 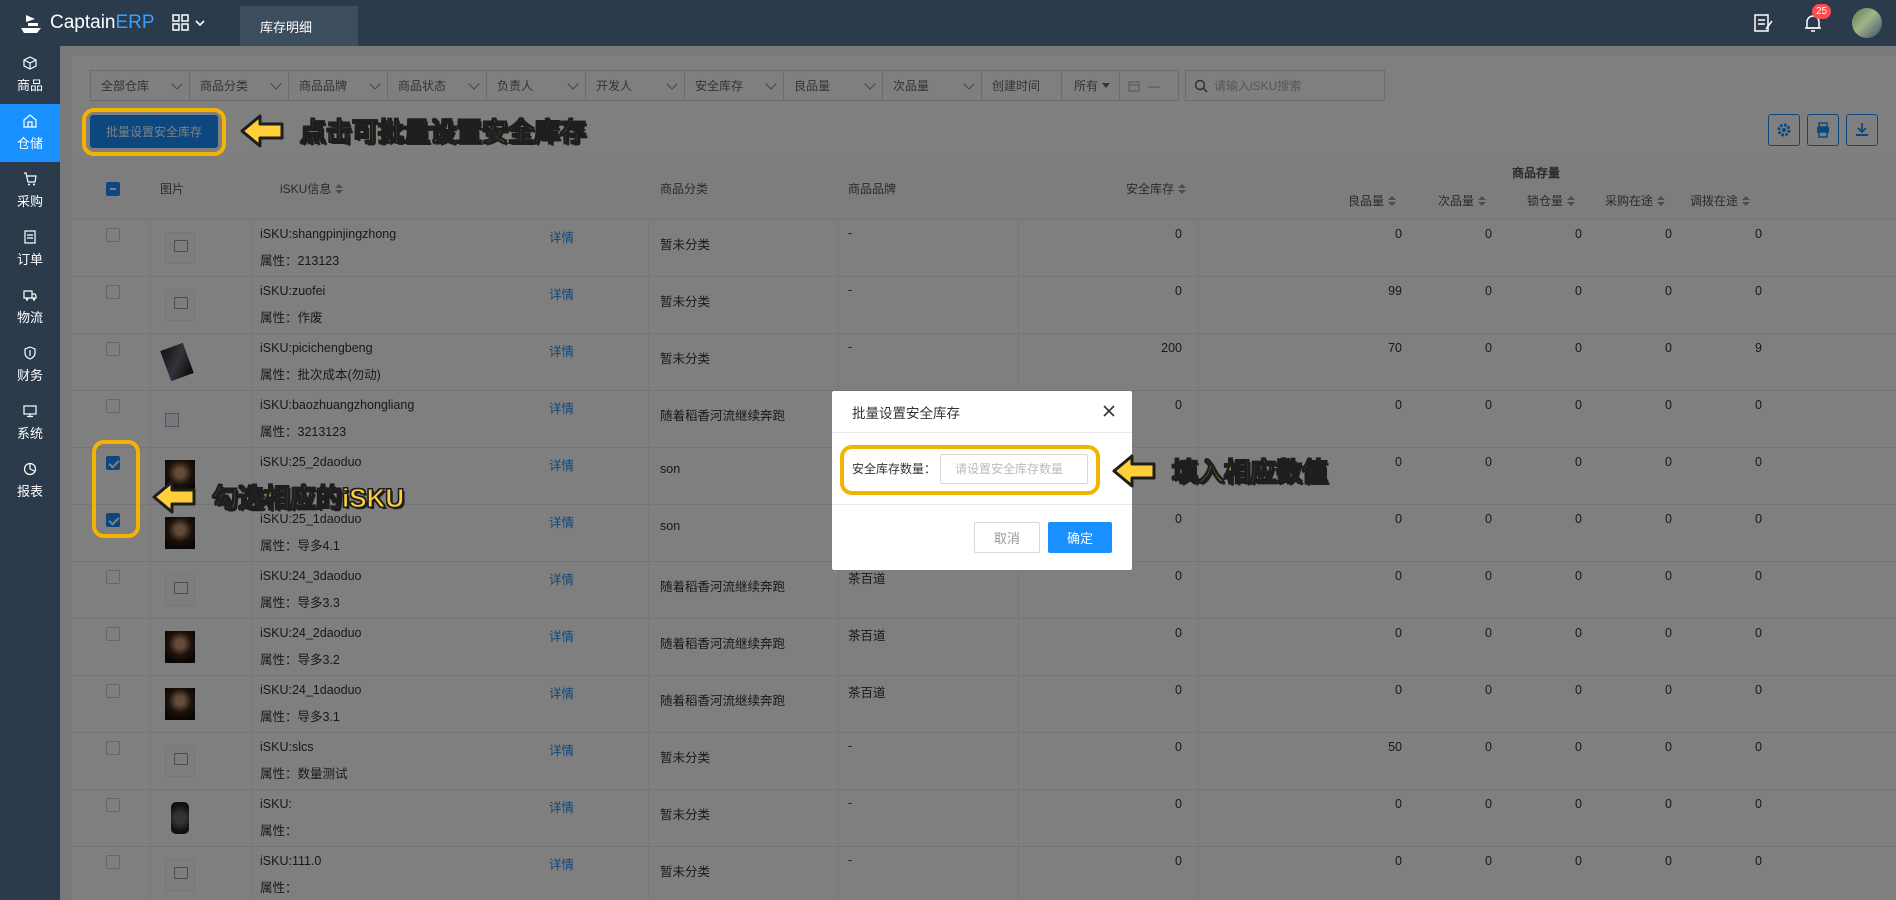 I want to click on dialog-footer: 取消 确定, so click(x=982, y=537).